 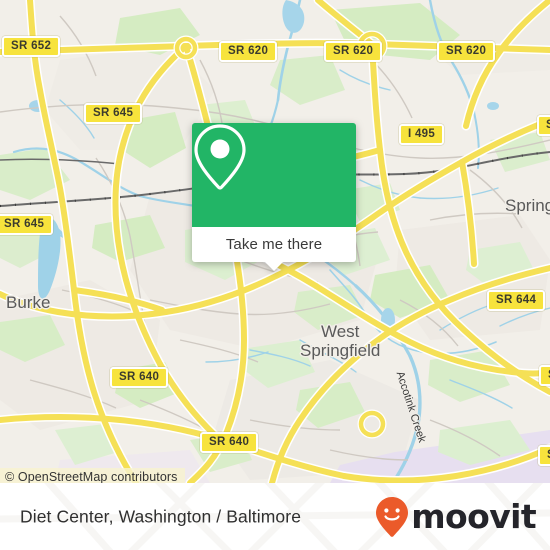 I want to click on road-shield-sr-northeast-edge: SR, so click(x=543, y=125).